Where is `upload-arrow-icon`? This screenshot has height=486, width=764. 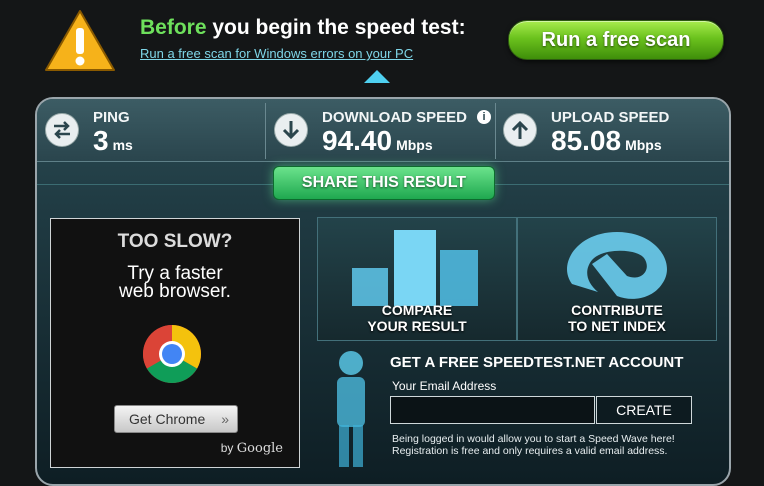
upload-arrow-icon is located at coordinates (520, 130).